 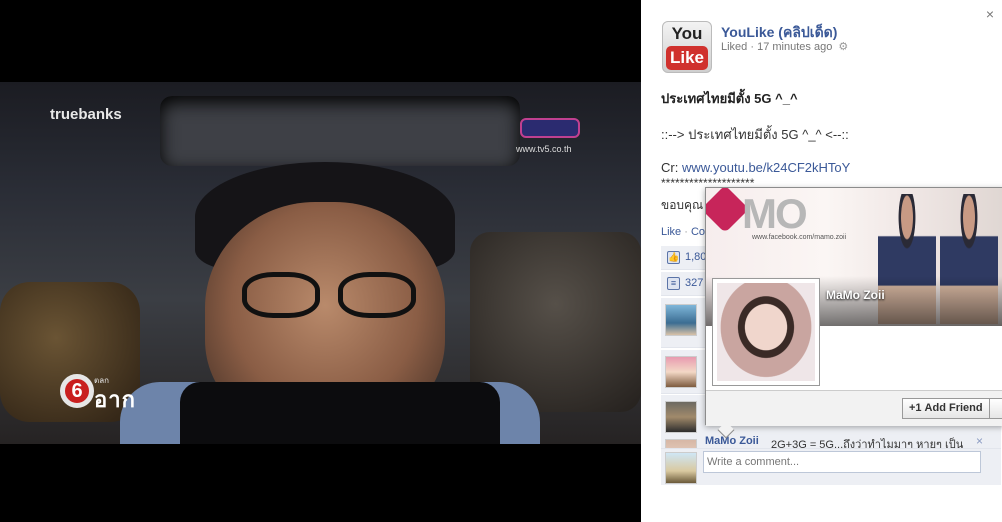 What do you see at coordinates (332, 295) in the screenshot?
I see `person-glasses` at bounding box center [332, 295].